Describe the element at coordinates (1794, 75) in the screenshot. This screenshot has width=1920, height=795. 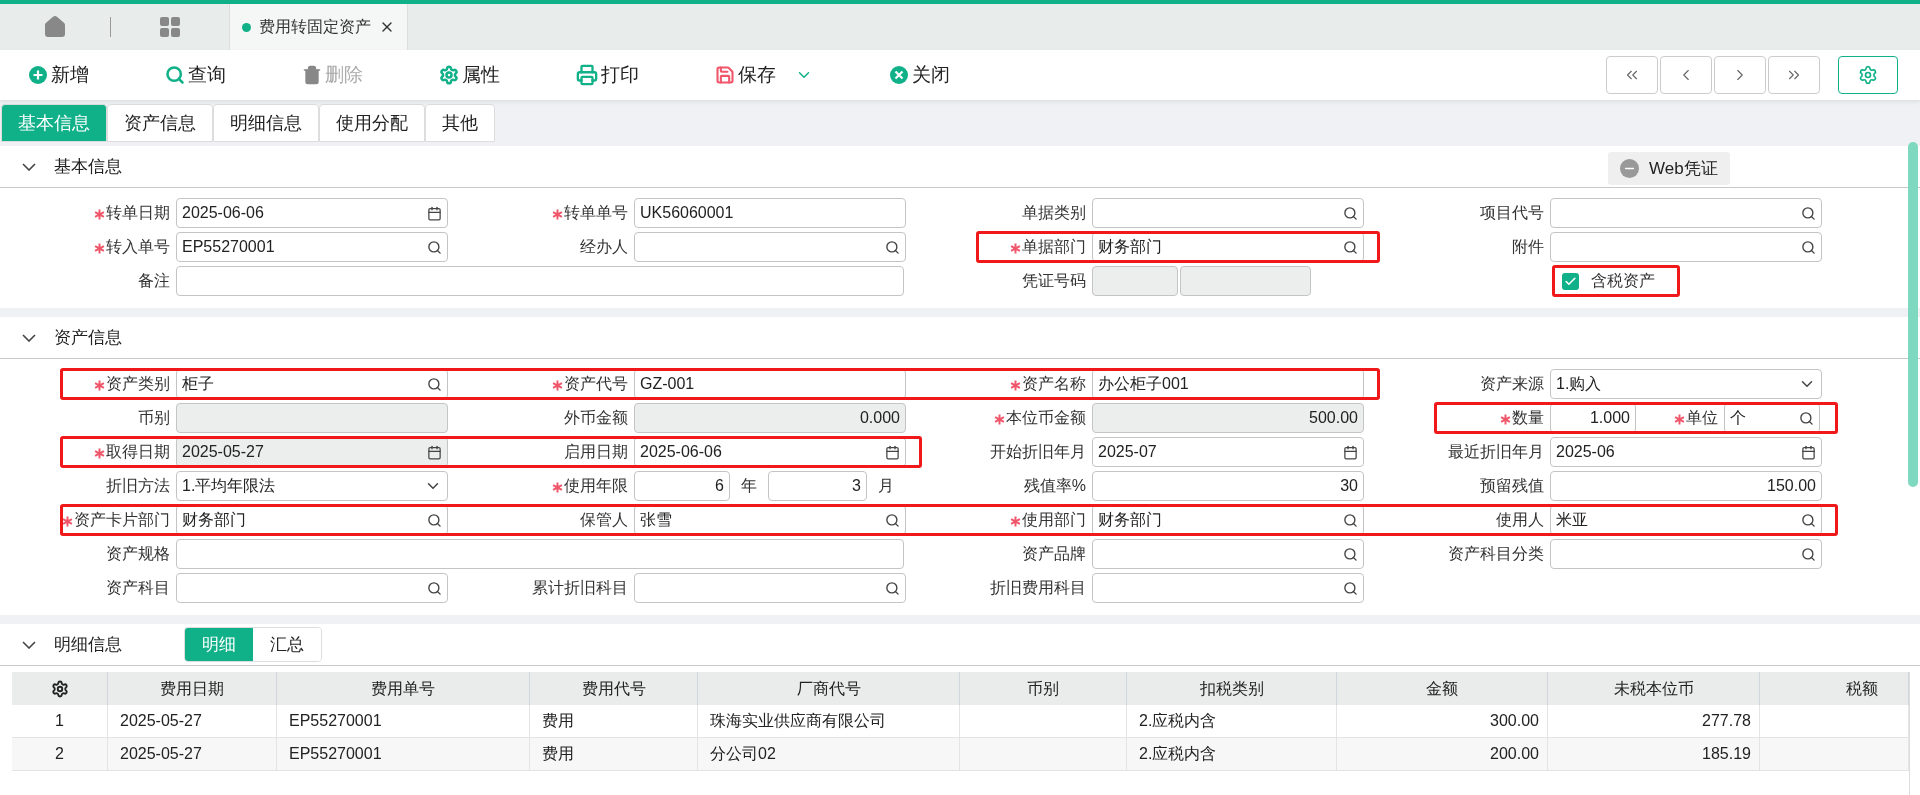
I see `last-page-button` at that location.